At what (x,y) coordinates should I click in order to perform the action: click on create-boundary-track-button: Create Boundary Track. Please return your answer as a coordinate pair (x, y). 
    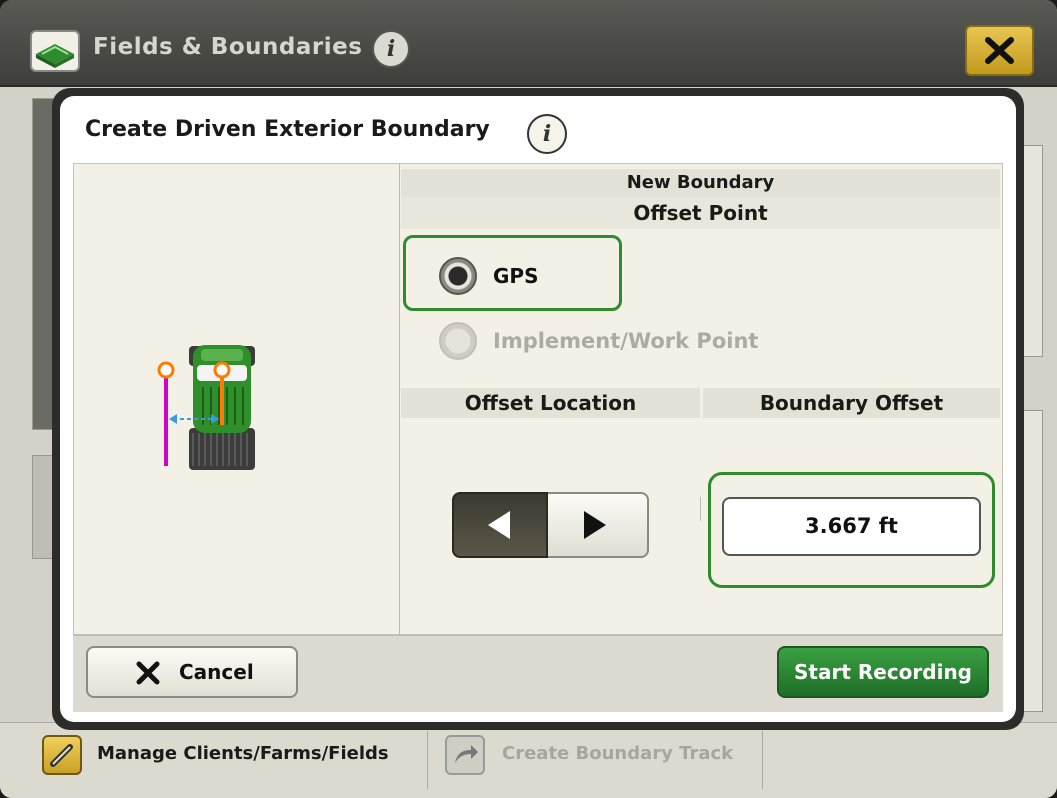
    Looking at the image, I should click on (618, 753).